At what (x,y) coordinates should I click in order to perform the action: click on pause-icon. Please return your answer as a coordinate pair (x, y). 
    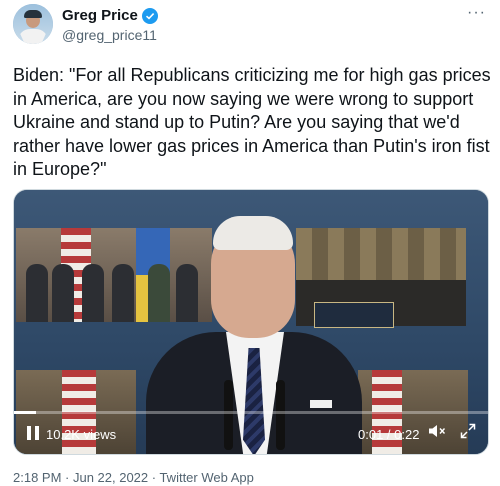
    Looking at the image, I should click on (33, 433).